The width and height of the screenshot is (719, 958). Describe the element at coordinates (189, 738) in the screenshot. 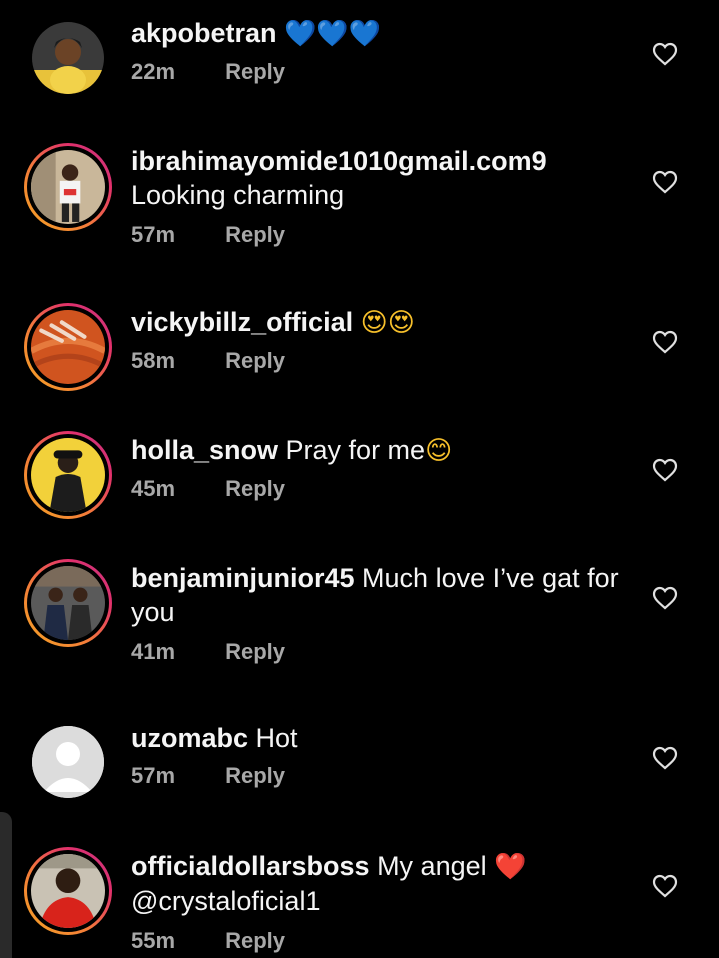

I see `comment-username: uzomabc` at that location.